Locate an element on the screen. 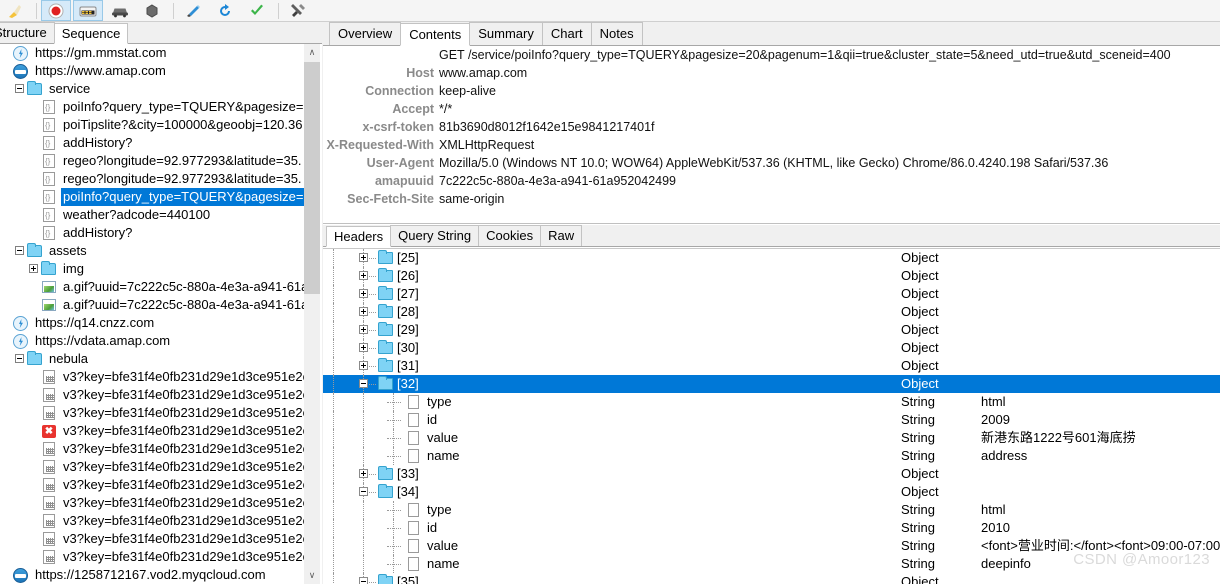 The image size is (1220, 584). inspector-tab-summary: Summary is located at coordinates (506, 33).